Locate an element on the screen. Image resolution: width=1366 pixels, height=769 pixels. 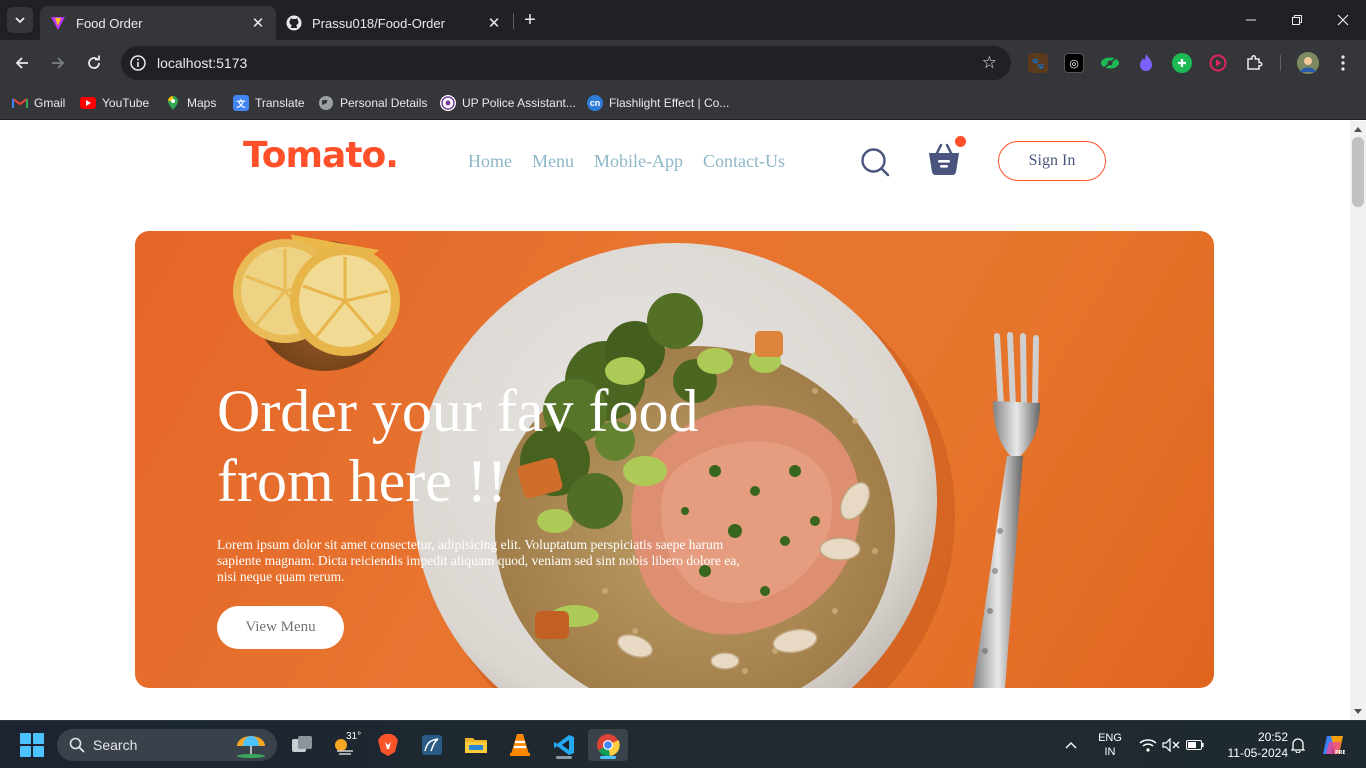
arrow-right-icon is located at coordinates (58, 63).